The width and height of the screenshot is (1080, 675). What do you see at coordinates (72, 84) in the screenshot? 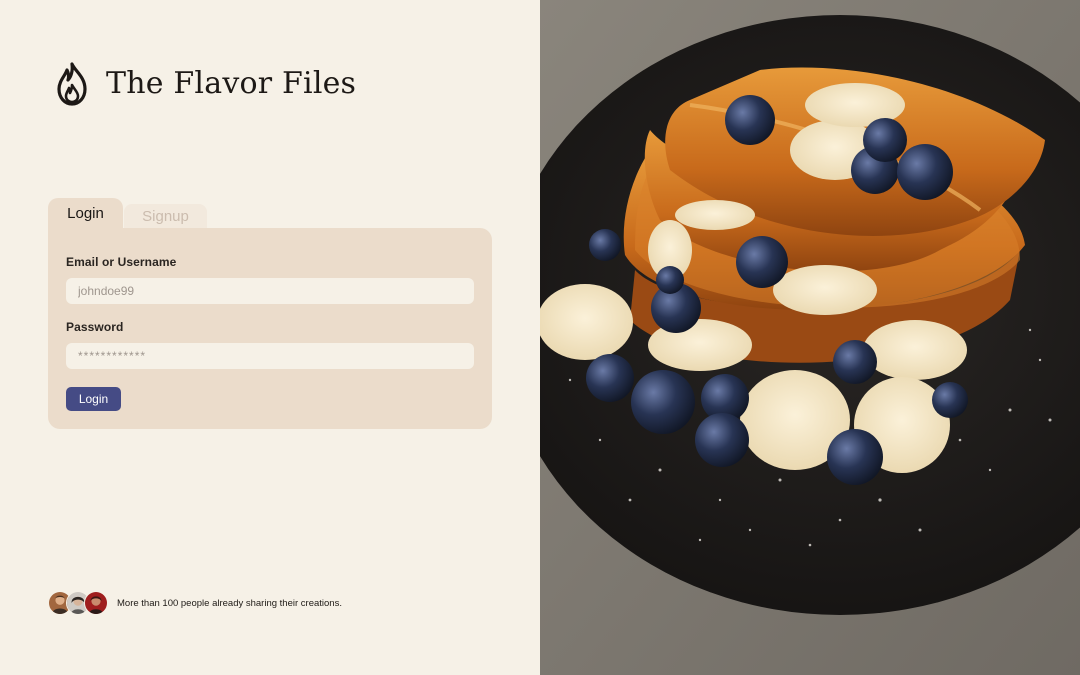
I see `flame-icon` at bounding box center [72, 84].